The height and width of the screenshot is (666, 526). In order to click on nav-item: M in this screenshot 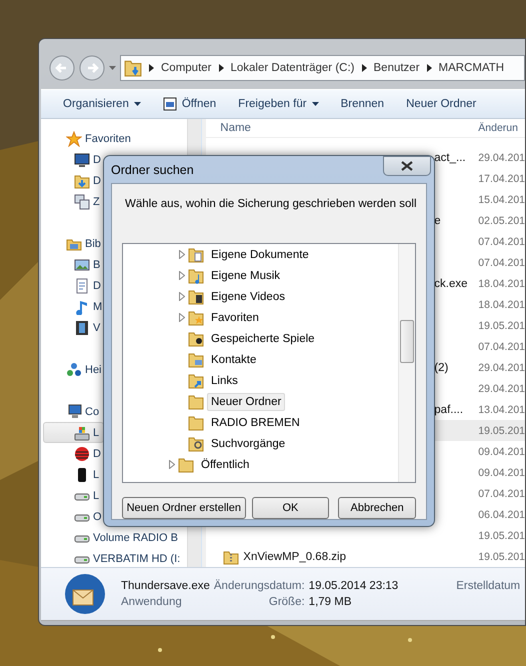, I will do `click(75, 306)`.